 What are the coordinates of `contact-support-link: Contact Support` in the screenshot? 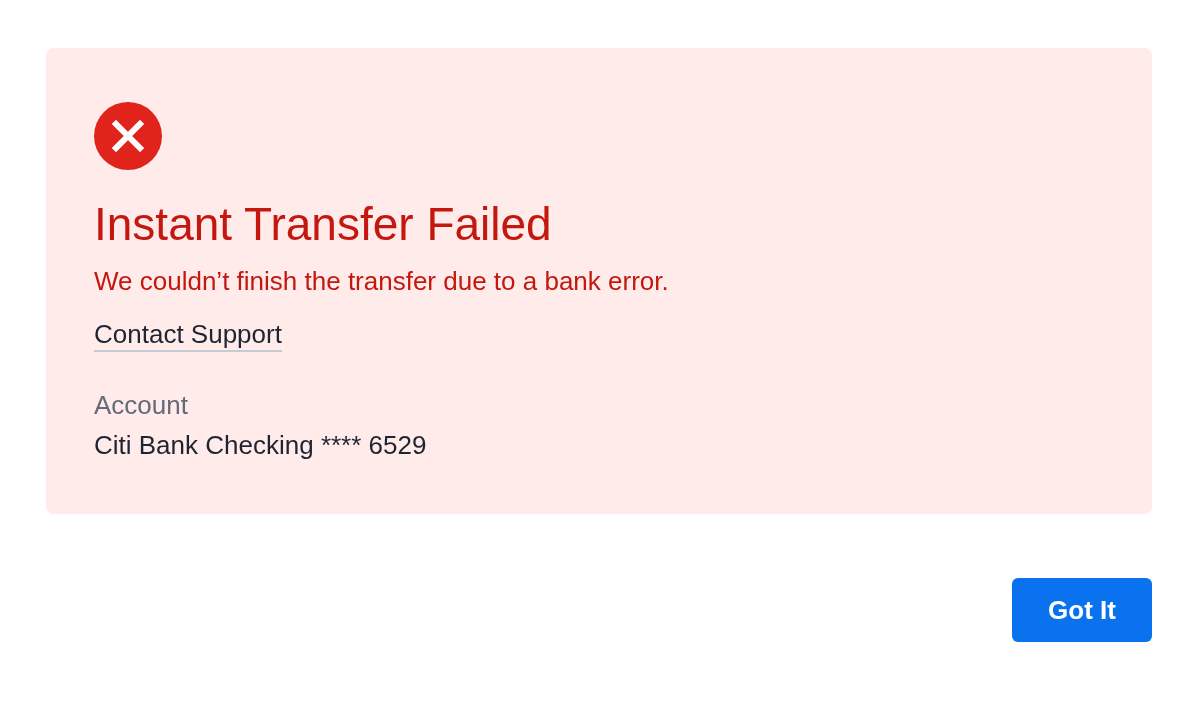 It's located at (188, 335).